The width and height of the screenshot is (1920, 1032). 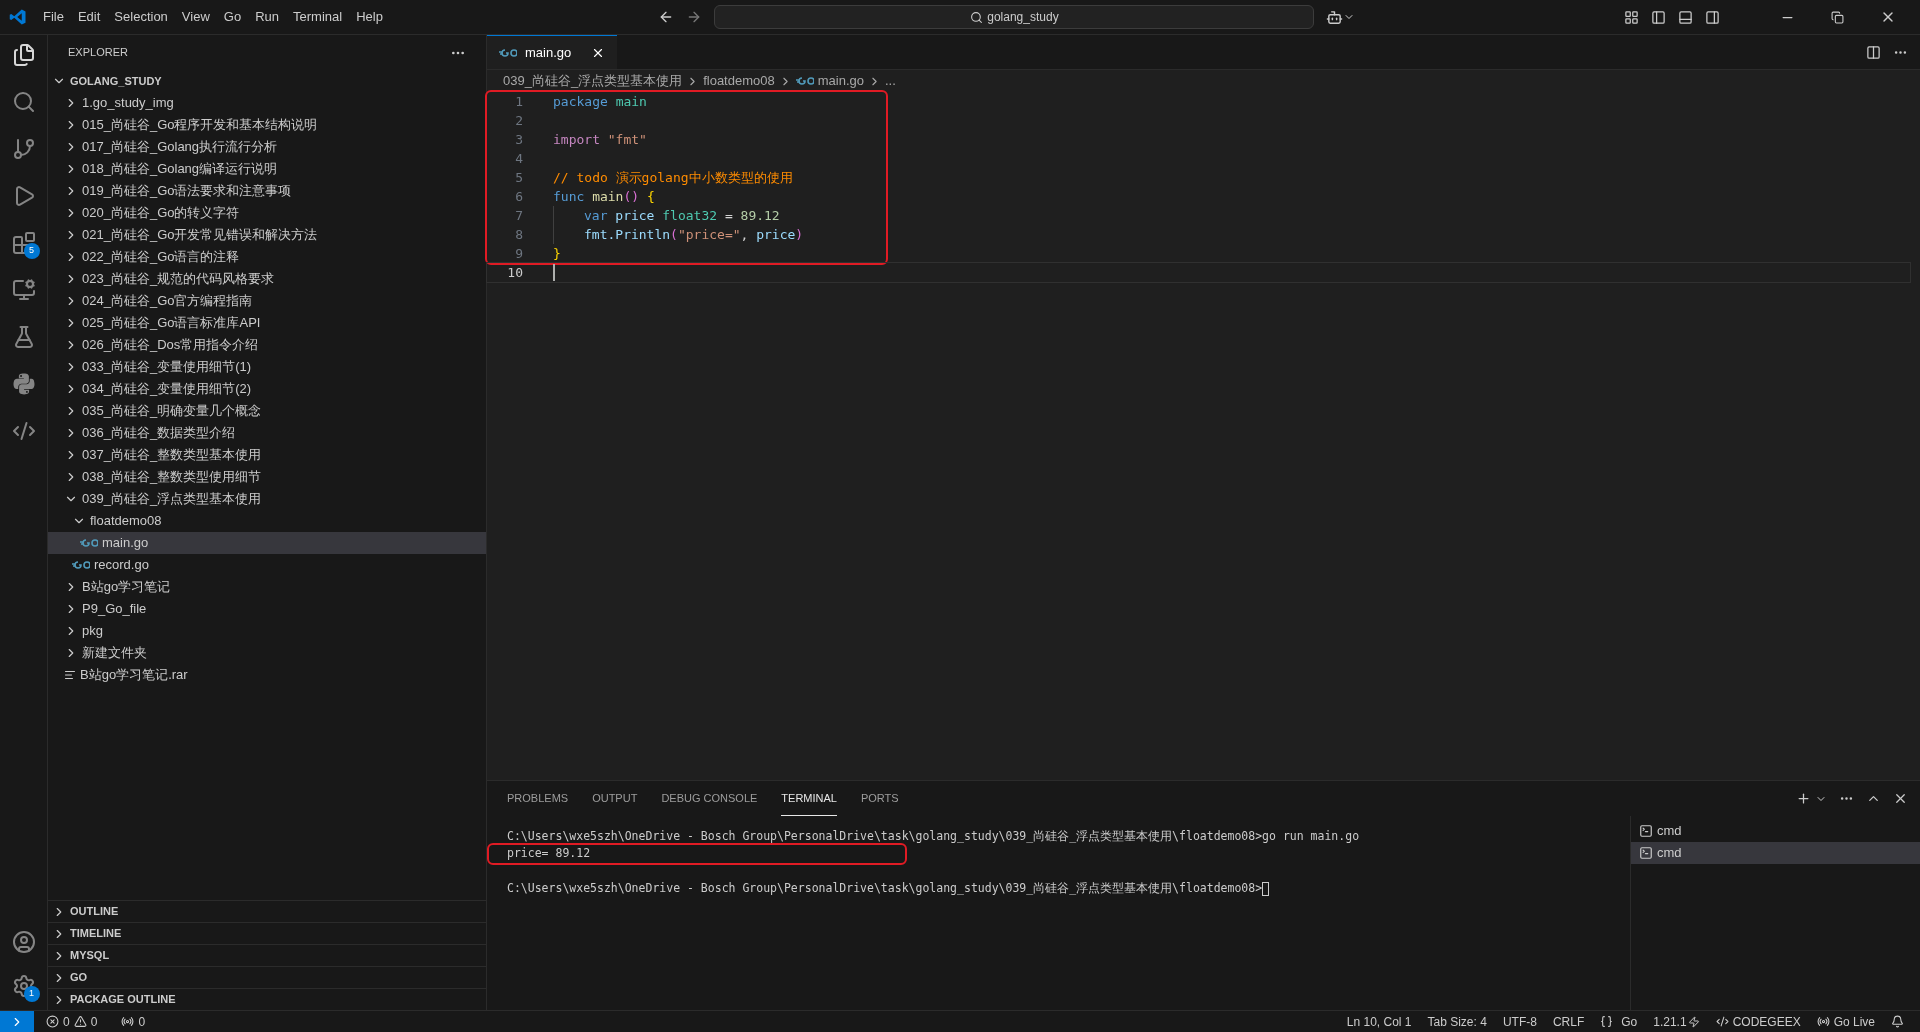 What do you see at coordinates (318, 17) in the screenshot?
I see `menu-item: Terminal` at bounding box center [318, 17].